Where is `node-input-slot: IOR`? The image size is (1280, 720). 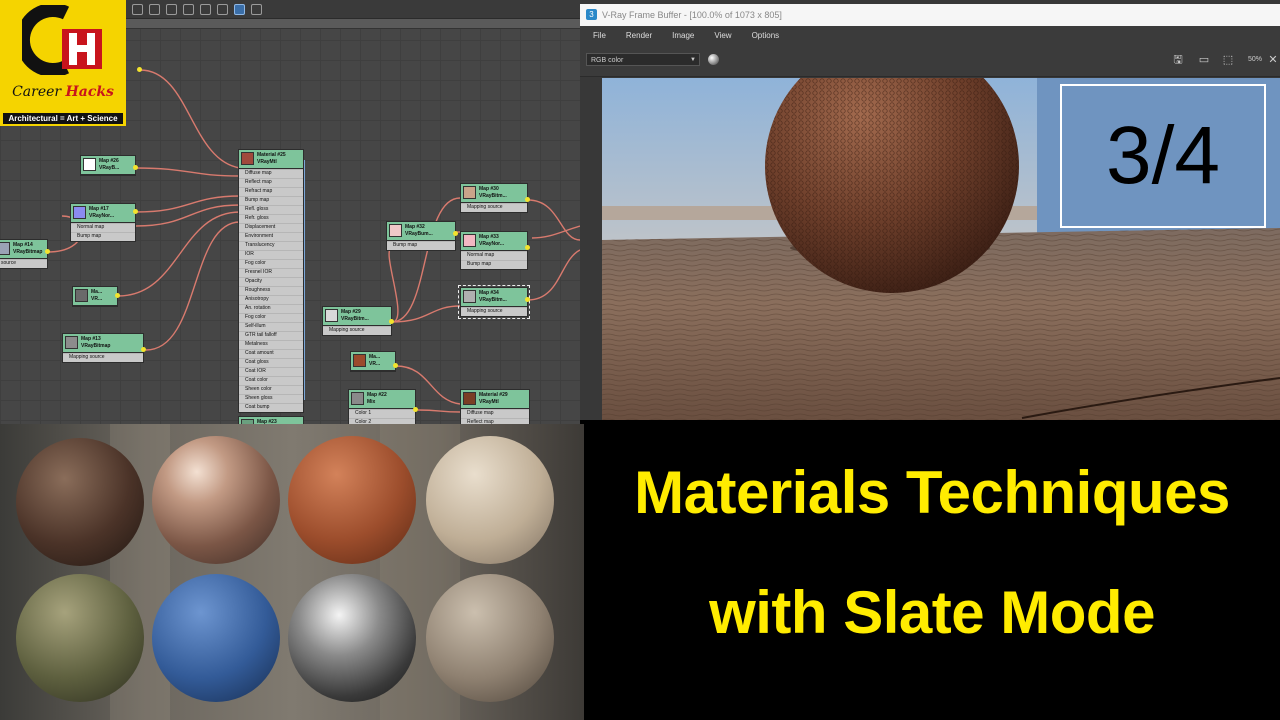
node-input-slot: IOR is located at coordinates (271, 254).